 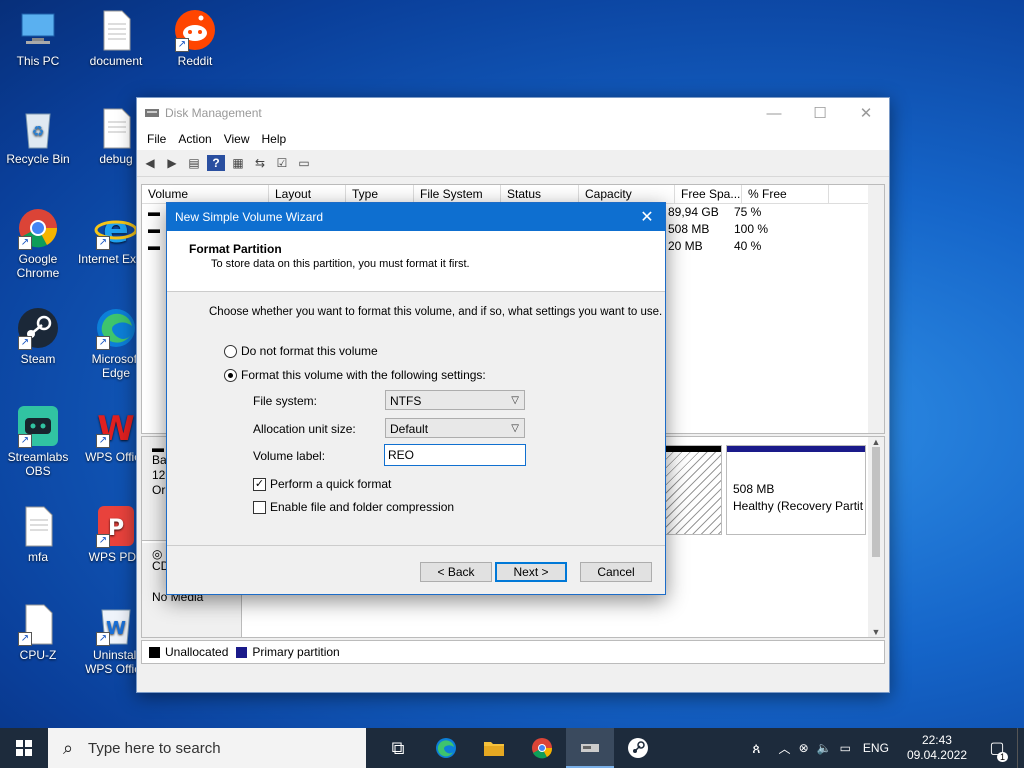 What do you see at coordinates (398, 748) in the screenshot?
I see `task-view-icon: ⧉` at bounding box center [398, 748].